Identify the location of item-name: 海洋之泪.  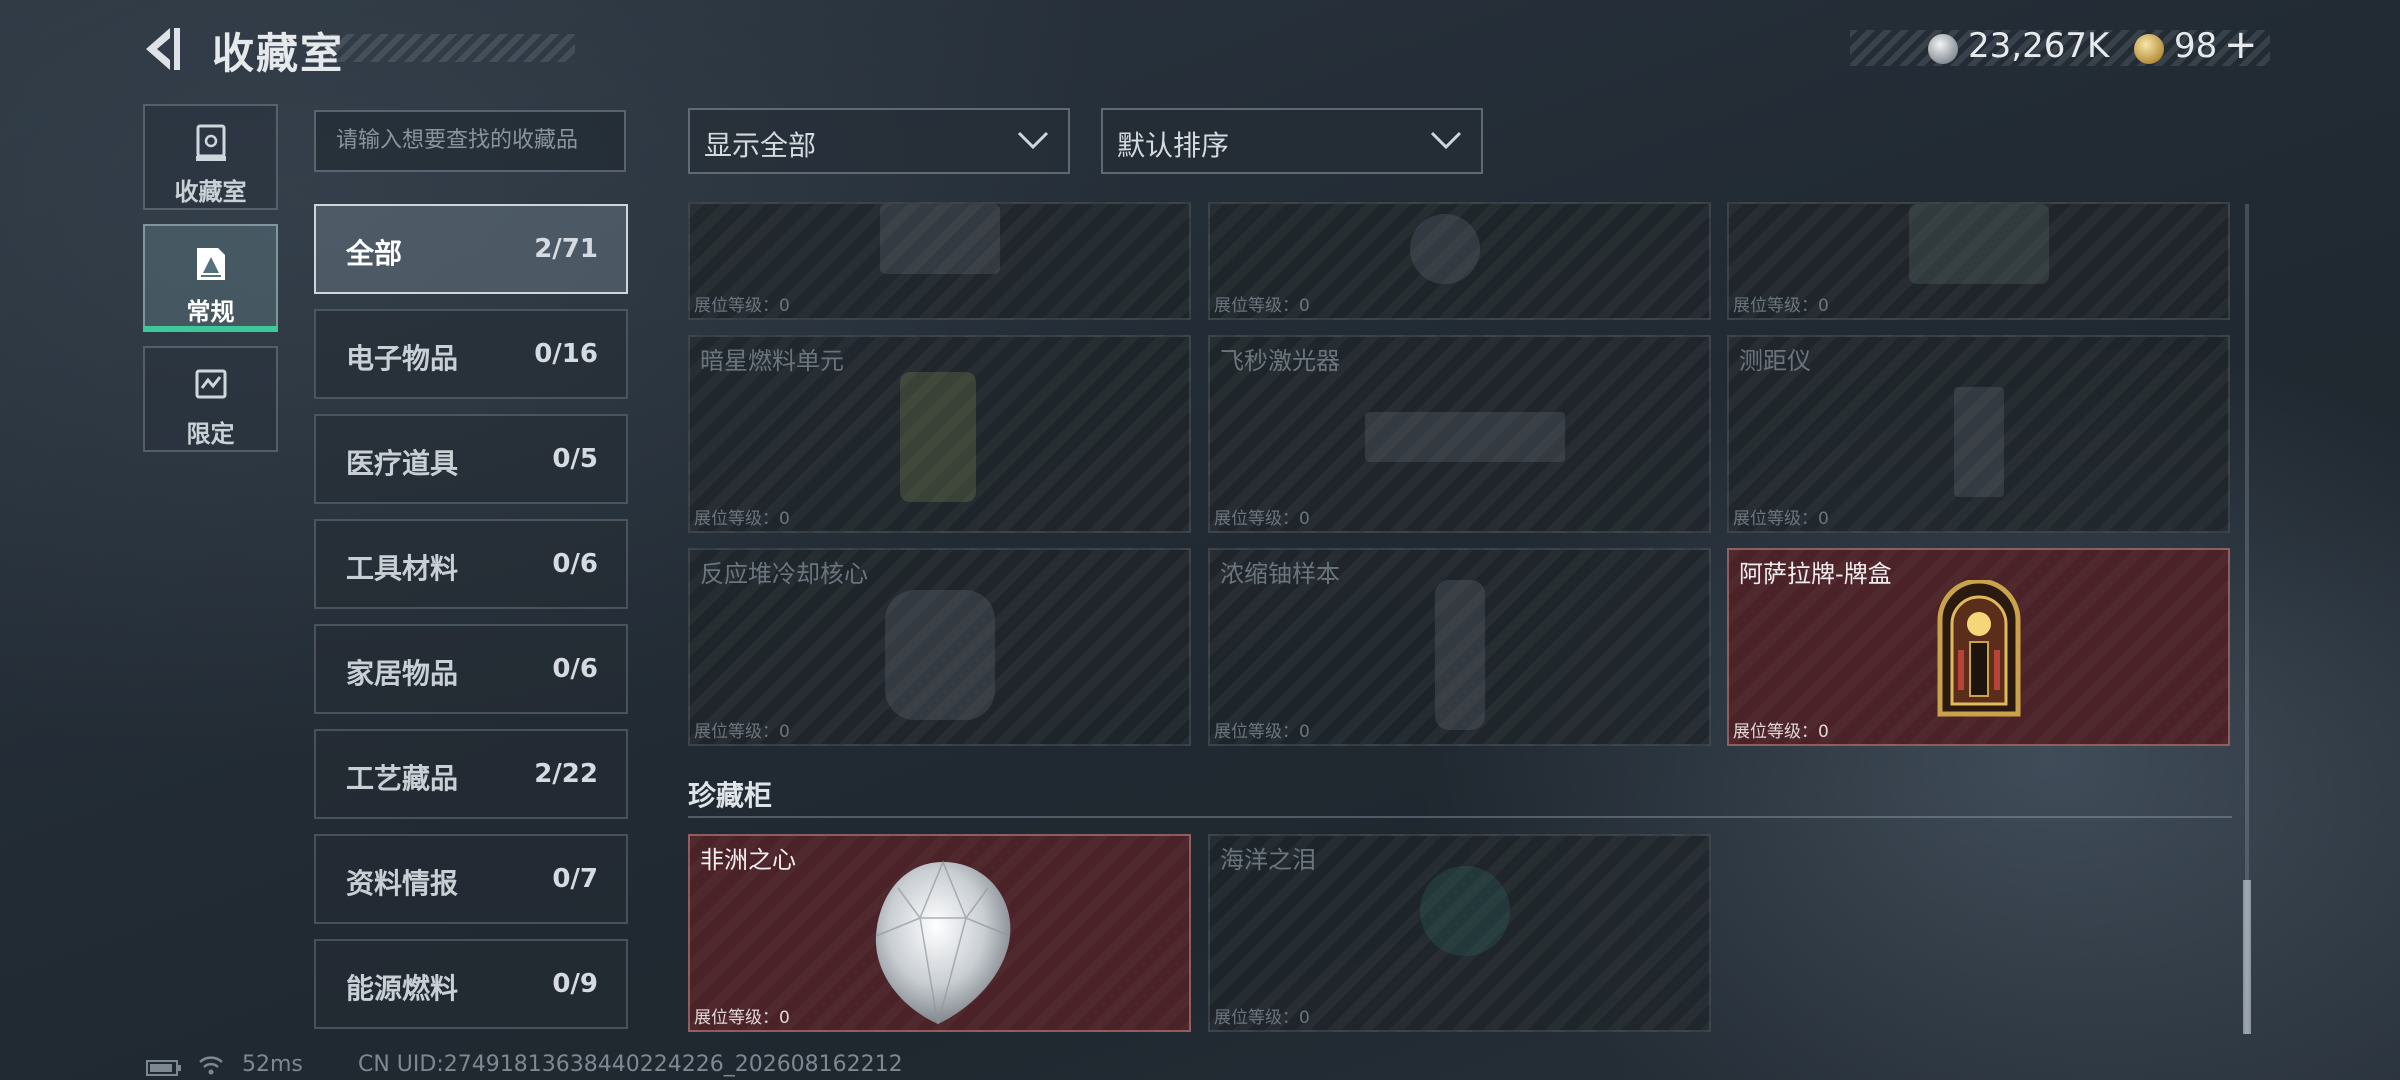
(1268, 860).